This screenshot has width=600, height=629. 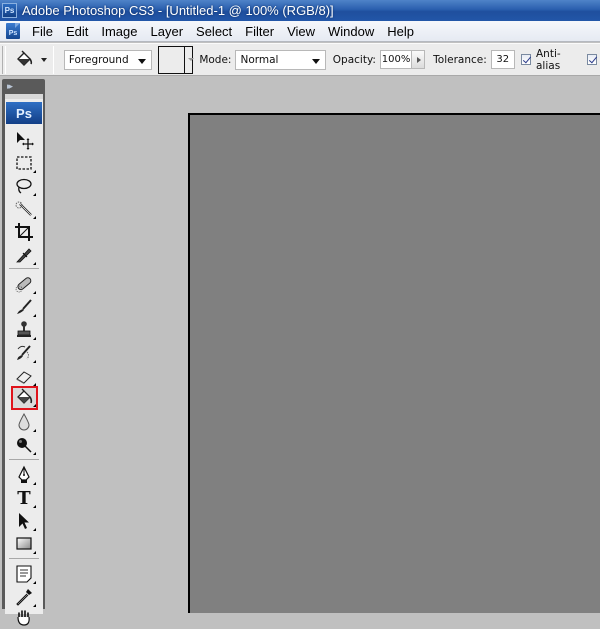 I want to click on menu-image: Image, so click(x=120, y=31).